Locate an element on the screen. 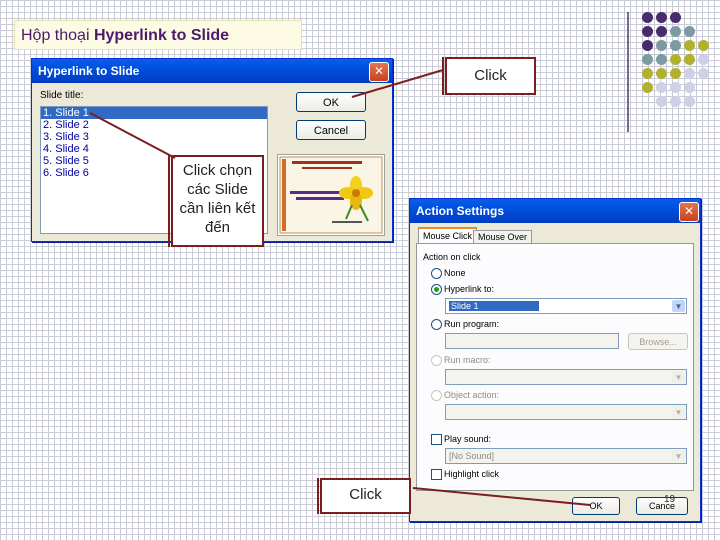  hyperlink-to-value: Slide 1 is located at coordinates (494, 306).